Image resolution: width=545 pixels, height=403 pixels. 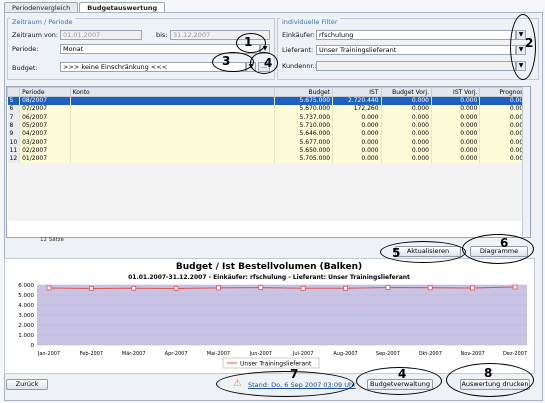 What do you see at coordinates (25, 68) in the screenshot?
I see `budget-label: Budget:` at bounding box center [25, 68].